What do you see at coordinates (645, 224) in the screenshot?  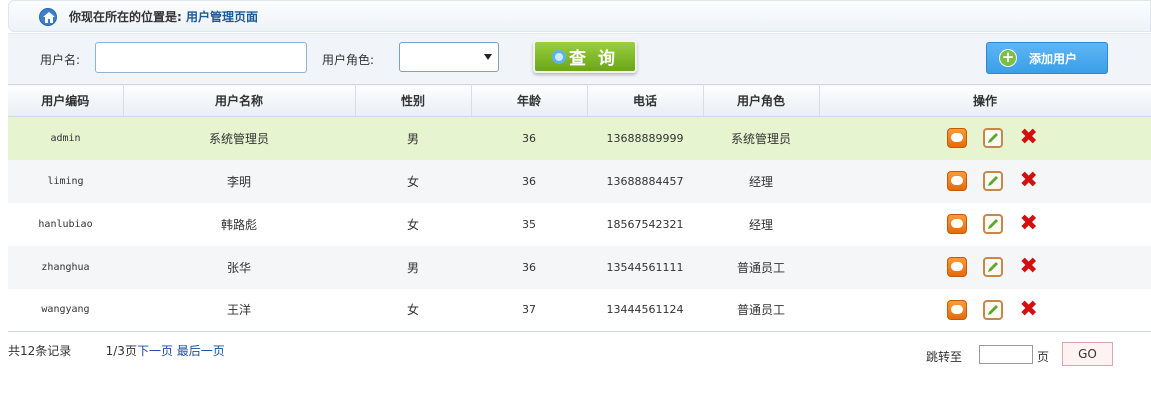 I see `cell-phone: 18567542321` at bounding box center [645, 224].